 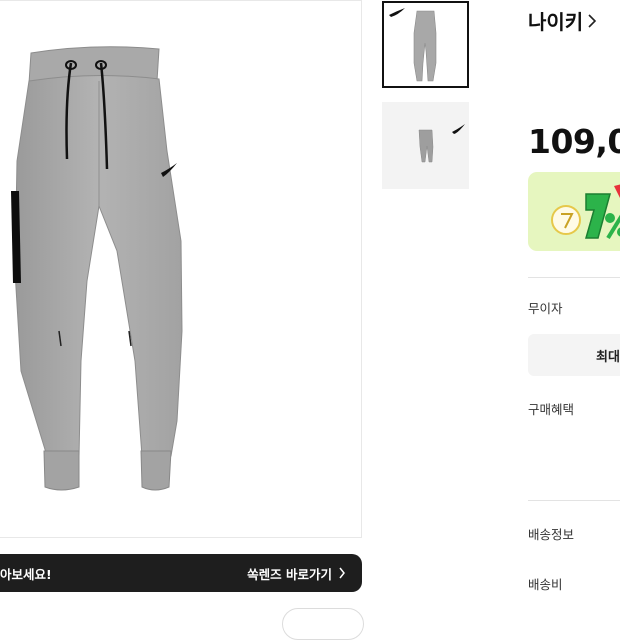 What do you see at coordinates (574, 355) in the screenshot?
I see `max-benefit-button: 최대` at bounding box center [574, 355].